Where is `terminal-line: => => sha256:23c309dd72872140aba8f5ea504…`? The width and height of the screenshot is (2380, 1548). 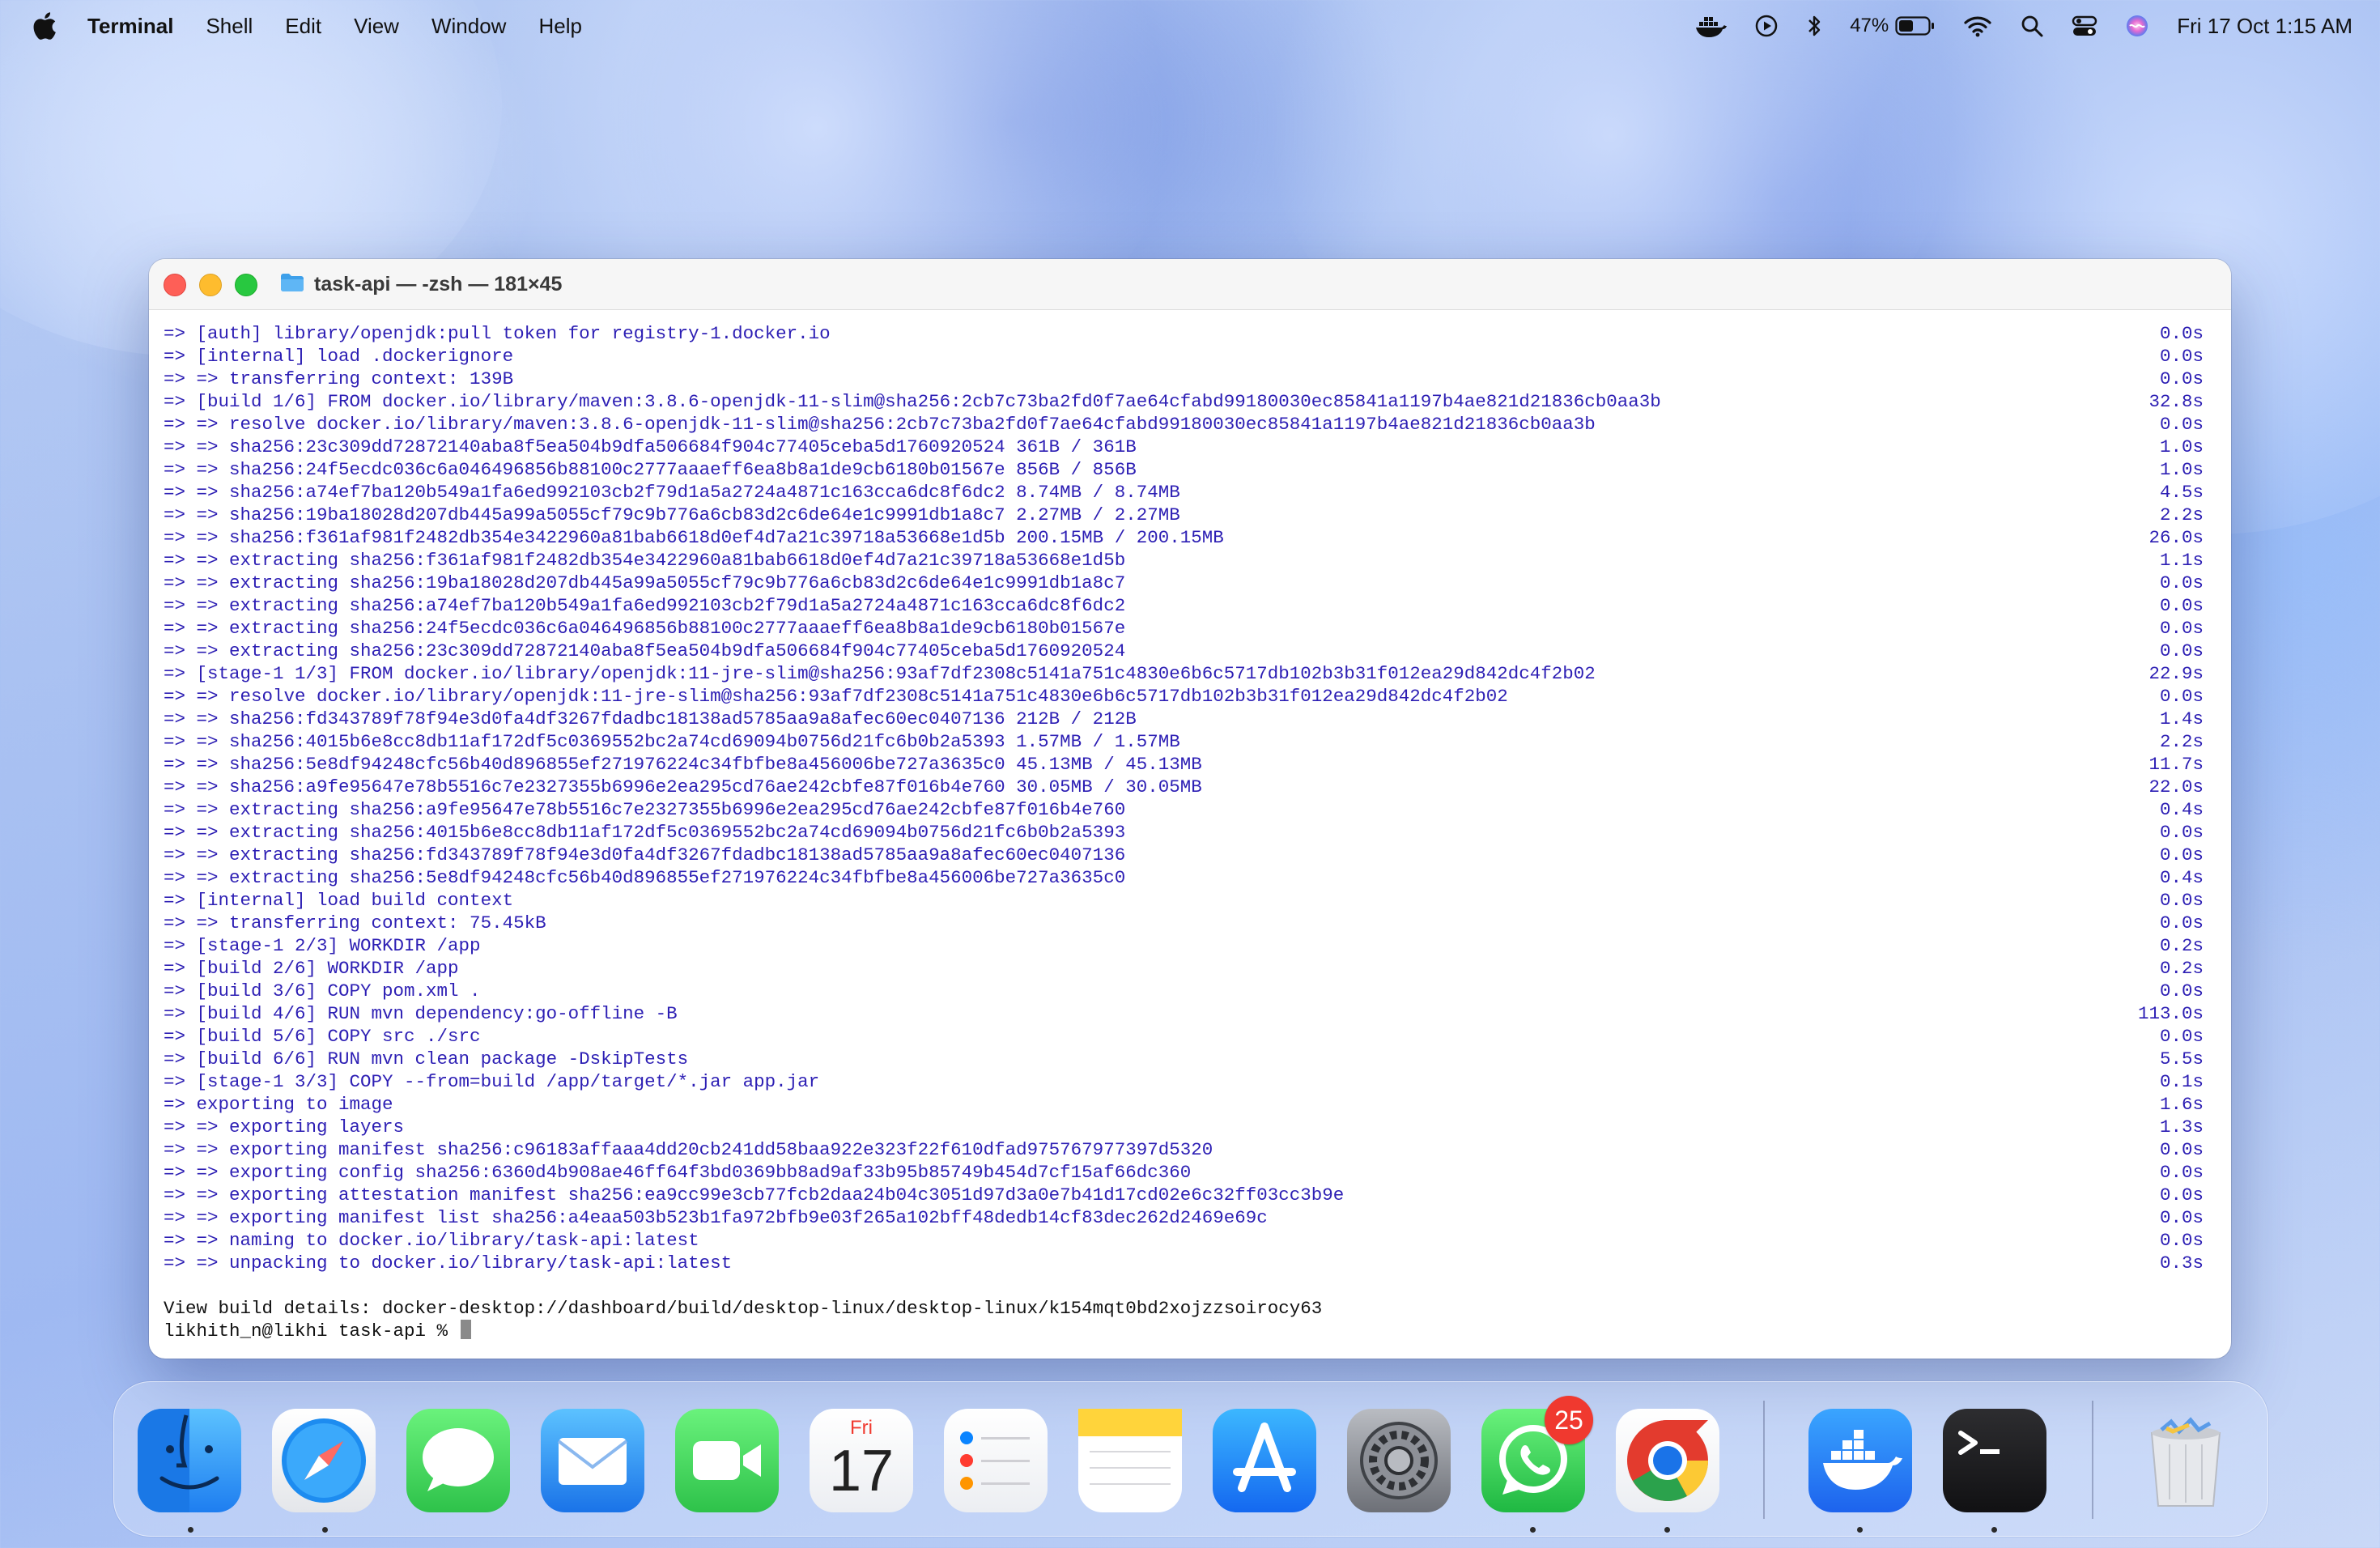 terminal-line: => => sha256:23c309dd72872140aba8f5ea504… is located at coordinates (1184, 447).